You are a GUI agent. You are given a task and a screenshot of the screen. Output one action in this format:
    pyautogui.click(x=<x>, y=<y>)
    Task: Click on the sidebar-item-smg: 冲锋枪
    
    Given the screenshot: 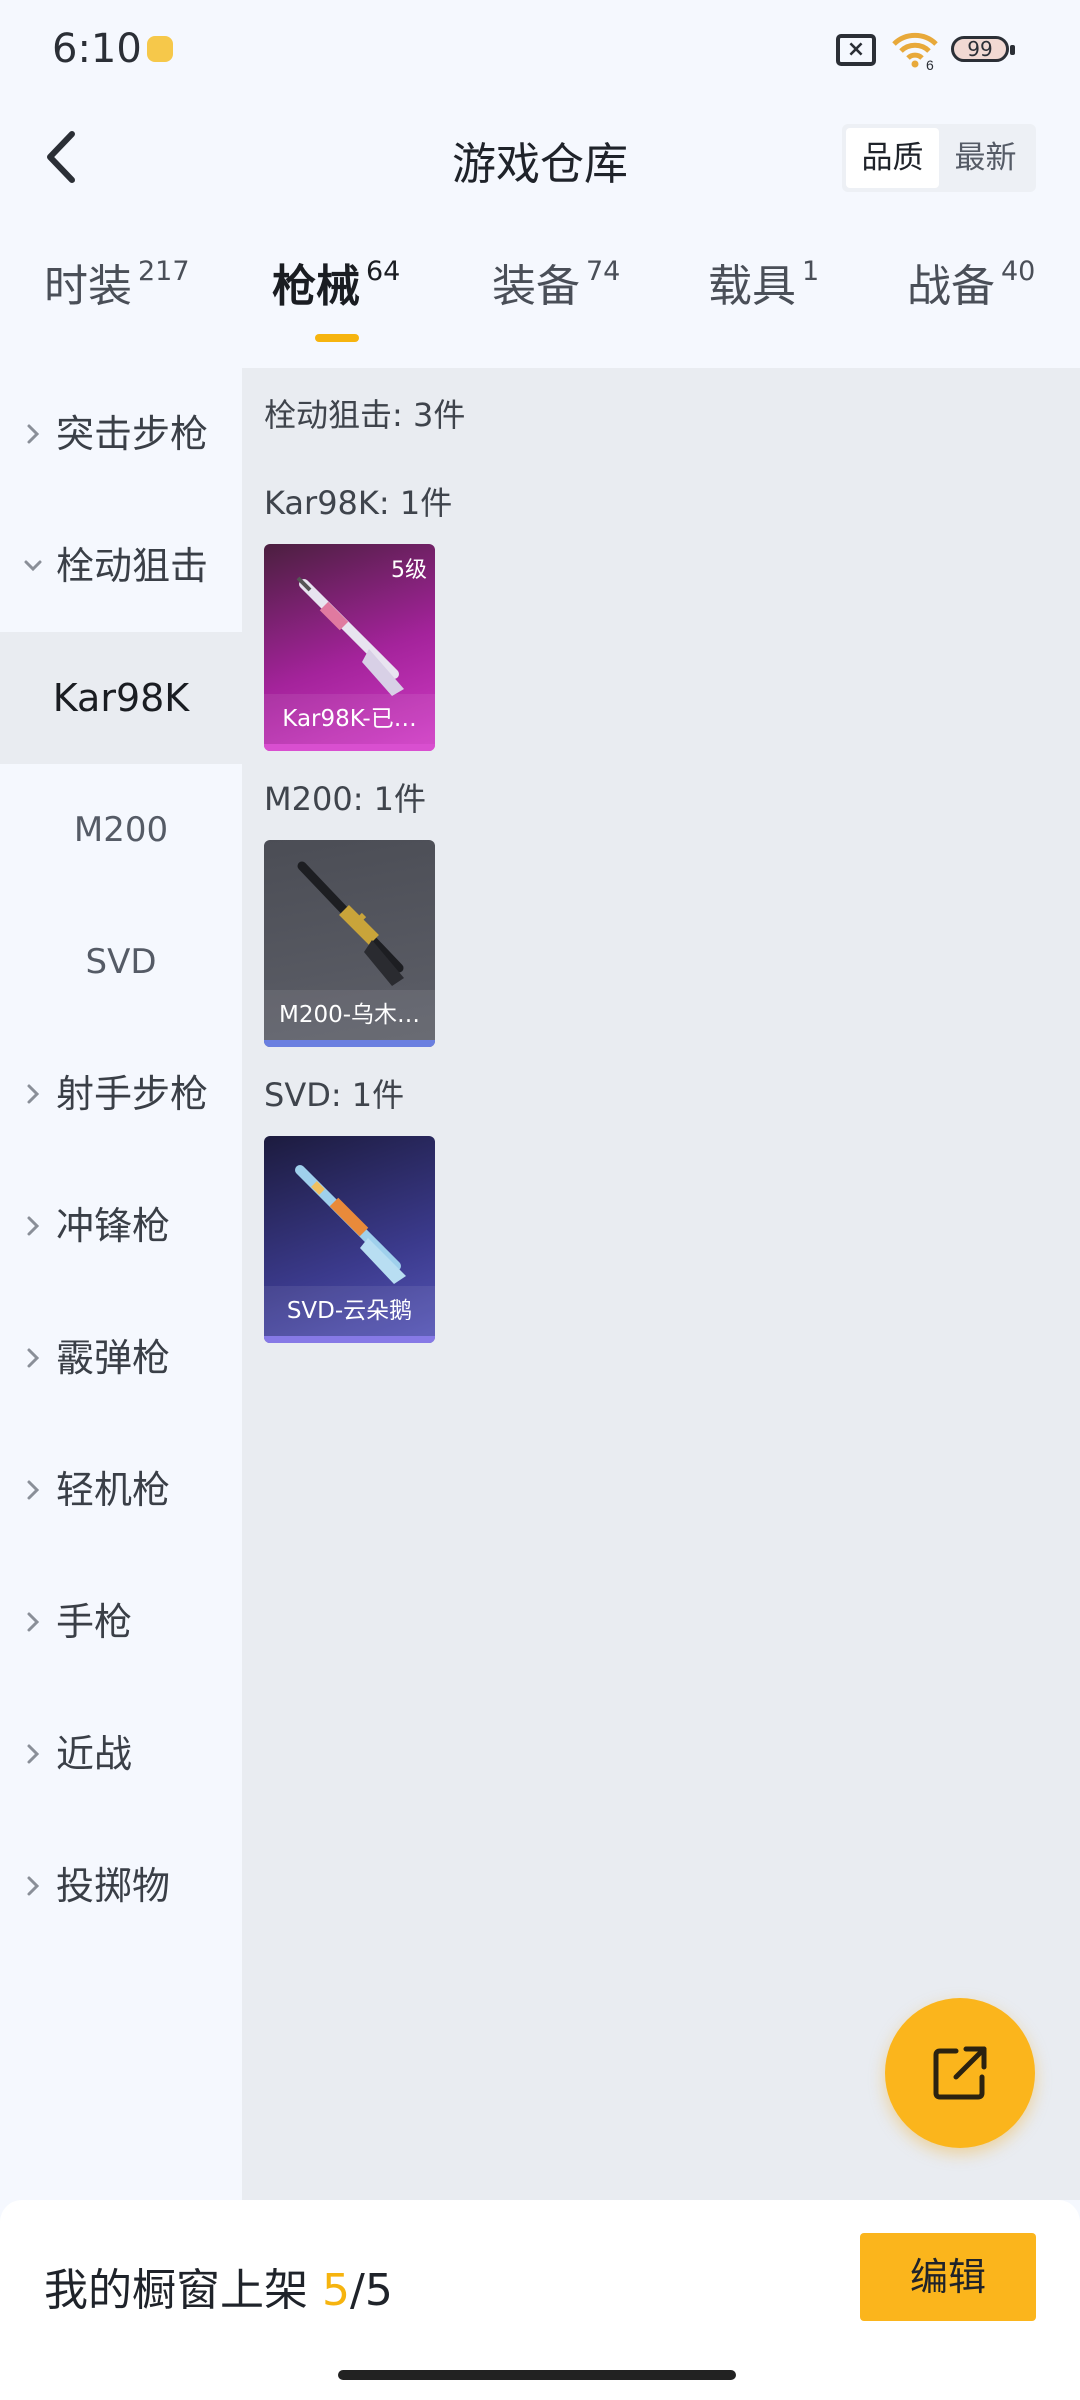 What is the action you would take?
    pyautogui.click(x=121, y=1226)
    